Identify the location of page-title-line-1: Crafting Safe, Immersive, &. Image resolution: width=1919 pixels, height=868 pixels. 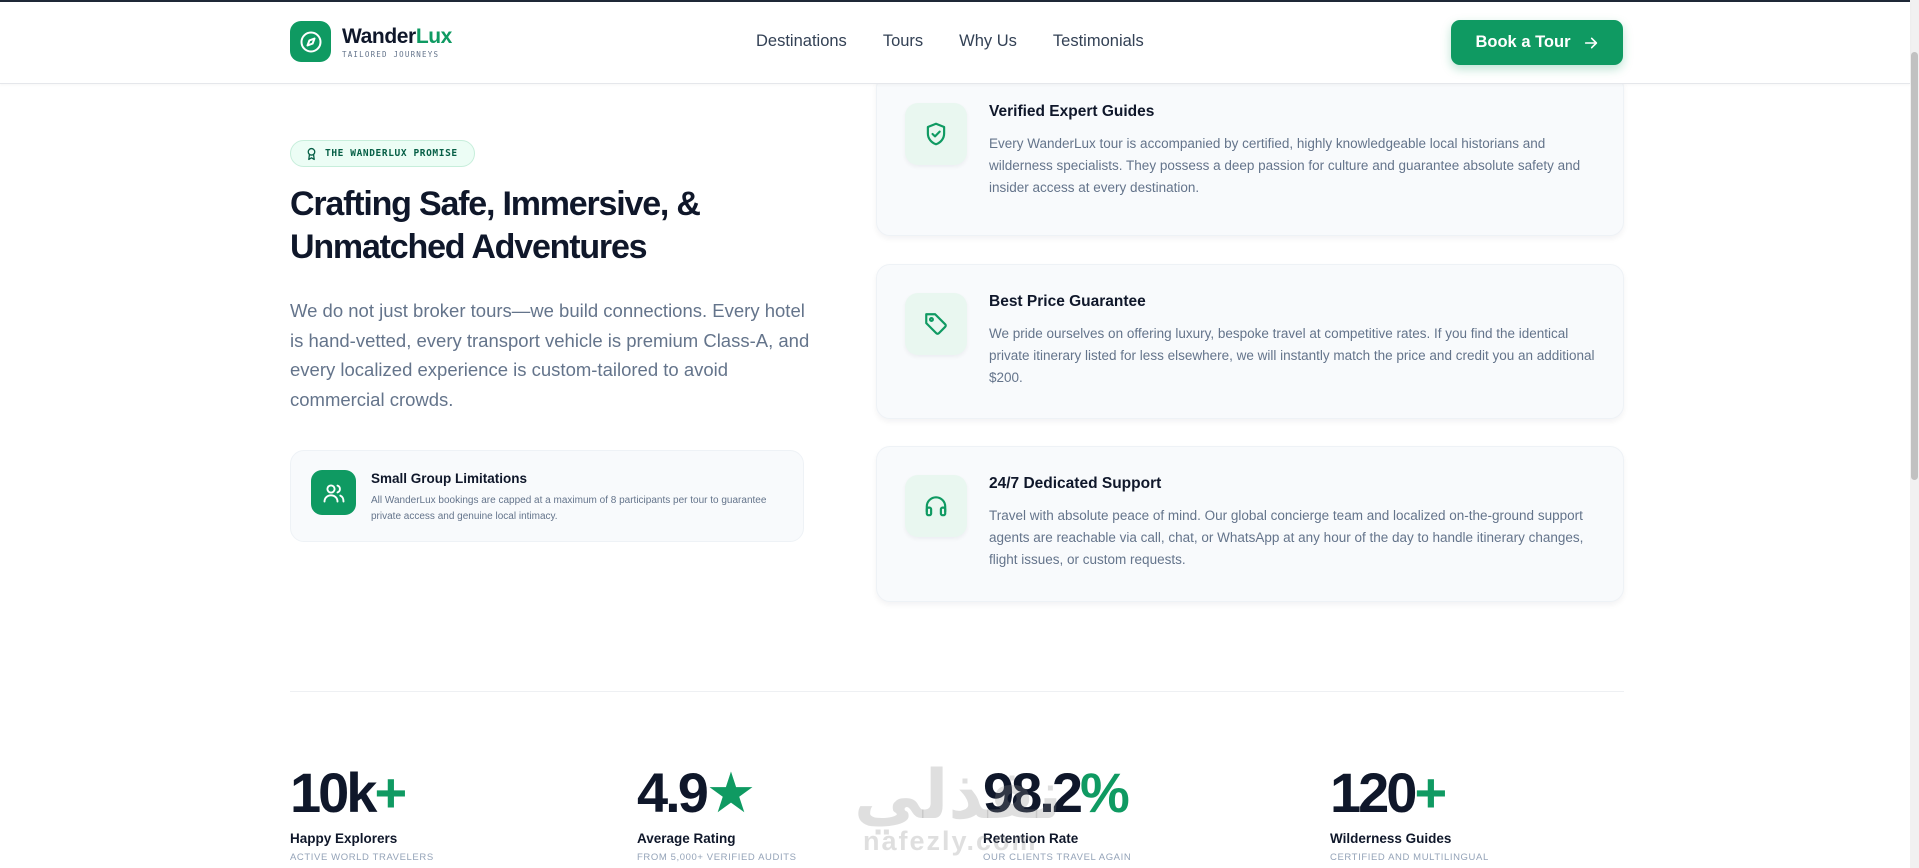
(495, 204).